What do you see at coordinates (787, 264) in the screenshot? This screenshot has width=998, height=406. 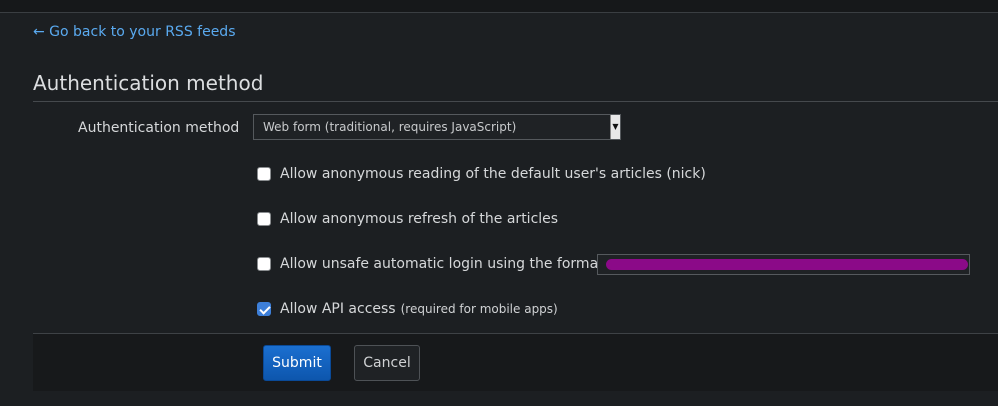 I see `redaction-mark` at bounding box center [787, 264].